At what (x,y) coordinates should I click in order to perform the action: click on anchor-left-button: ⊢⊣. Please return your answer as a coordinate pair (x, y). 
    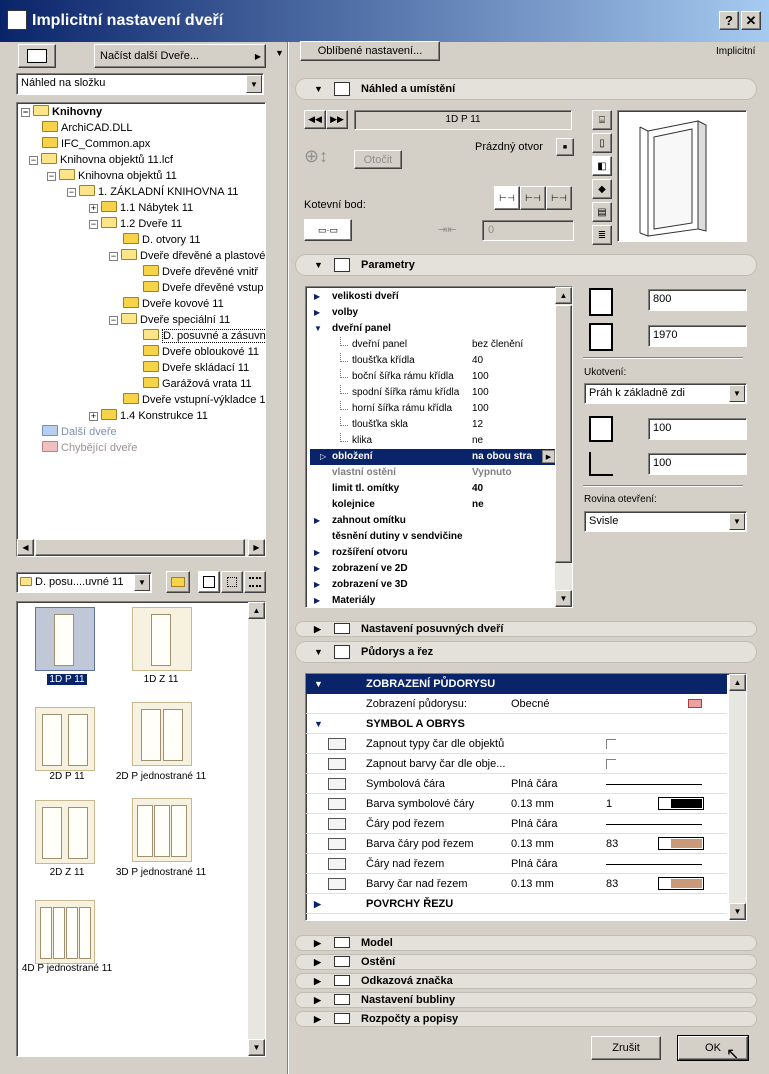
    Looking at the image, I should click on (507, 198).